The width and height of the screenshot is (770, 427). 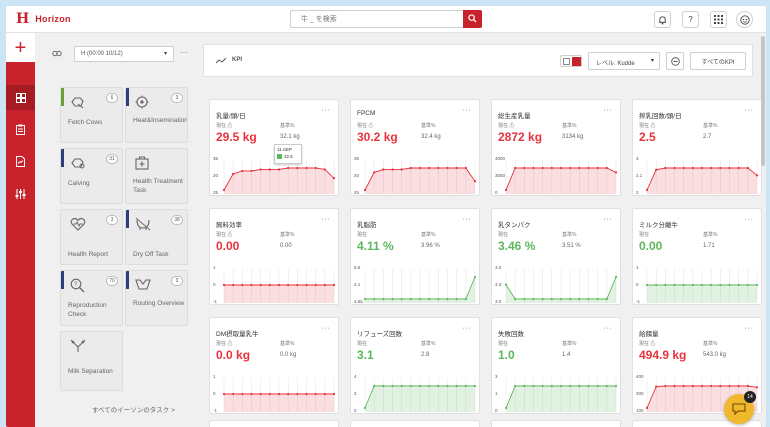 What do you see at coordinates (415, 256) in the screenshot?
I see `kpi-card: 乳脂肪 現在 基準% 4.11 % 3.96 % ··· 5.5 4.1 3.65` at bounding box center [415, 256].